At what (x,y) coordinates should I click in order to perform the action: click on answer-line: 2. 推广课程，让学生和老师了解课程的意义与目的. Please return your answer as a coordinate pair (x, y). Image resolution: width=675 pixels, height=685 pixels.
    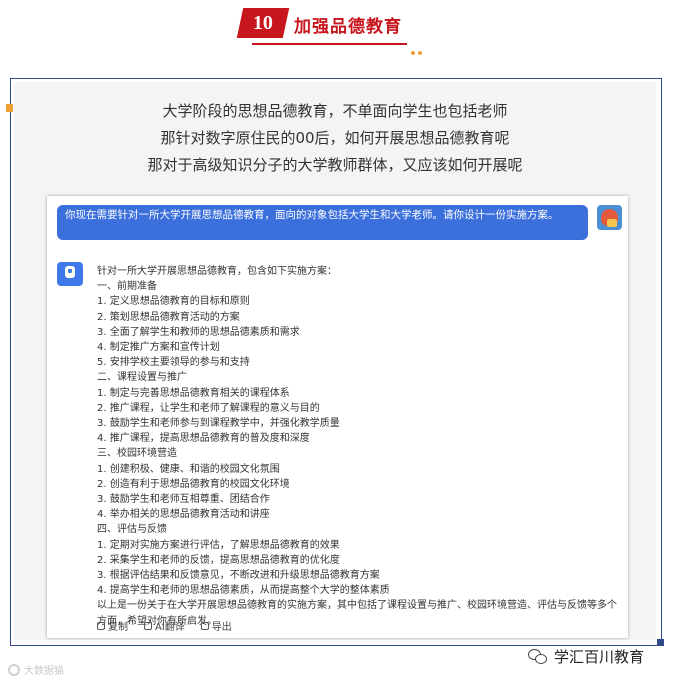
    Looking at the image, I should click on (208, 408).